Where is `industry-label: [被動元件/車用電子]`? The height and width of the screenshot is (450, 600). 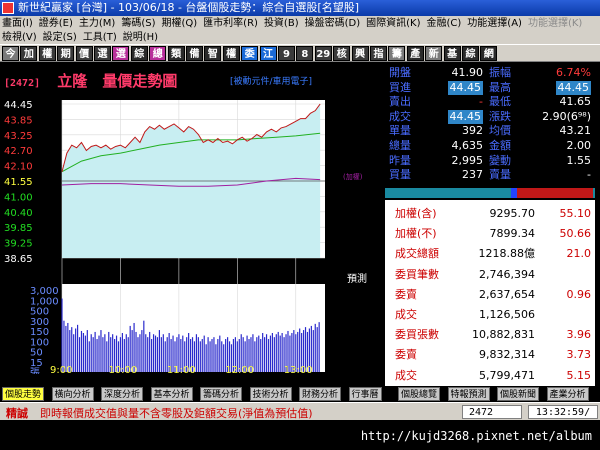
industry-label: [被動元件/車用電子] is located at coordinates (271, 80).